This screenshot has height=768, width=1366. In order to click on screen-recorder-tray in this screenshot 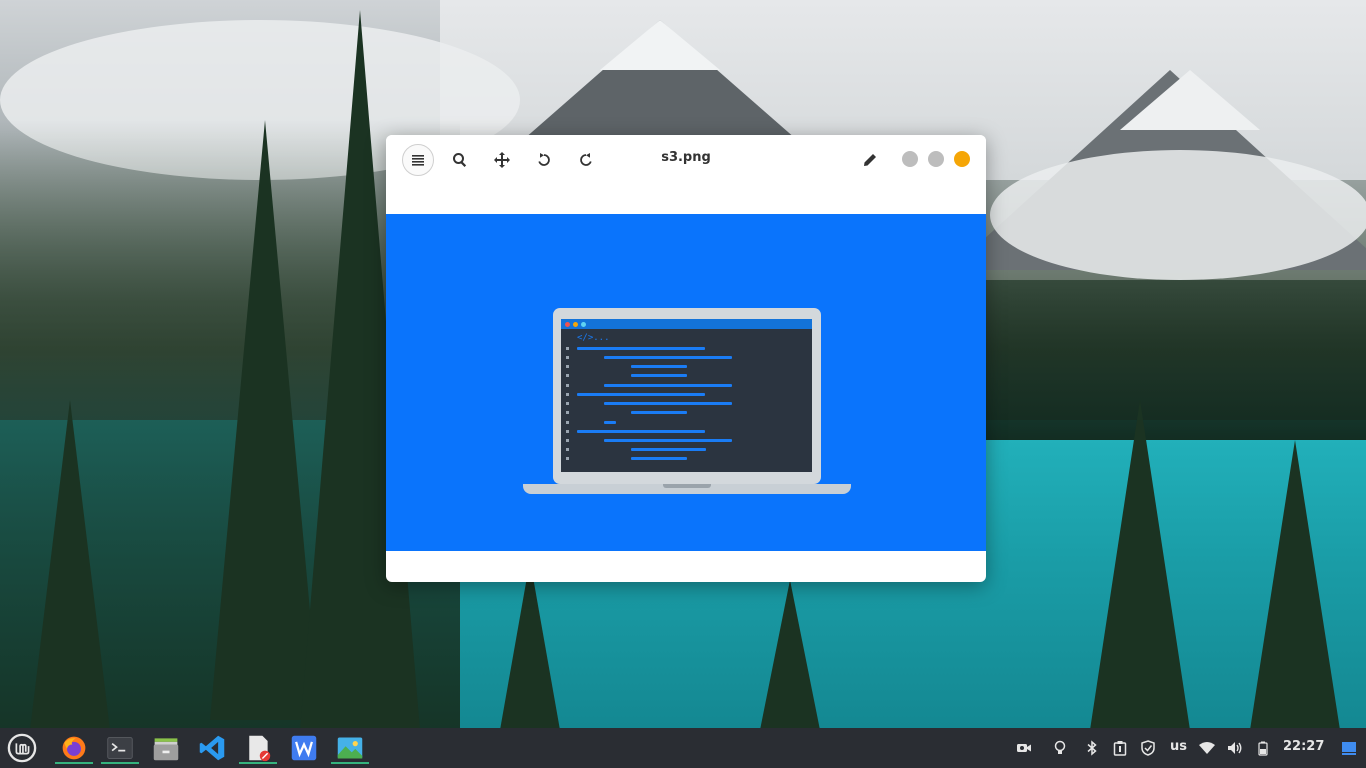, I will do `click(1024, 748)`.